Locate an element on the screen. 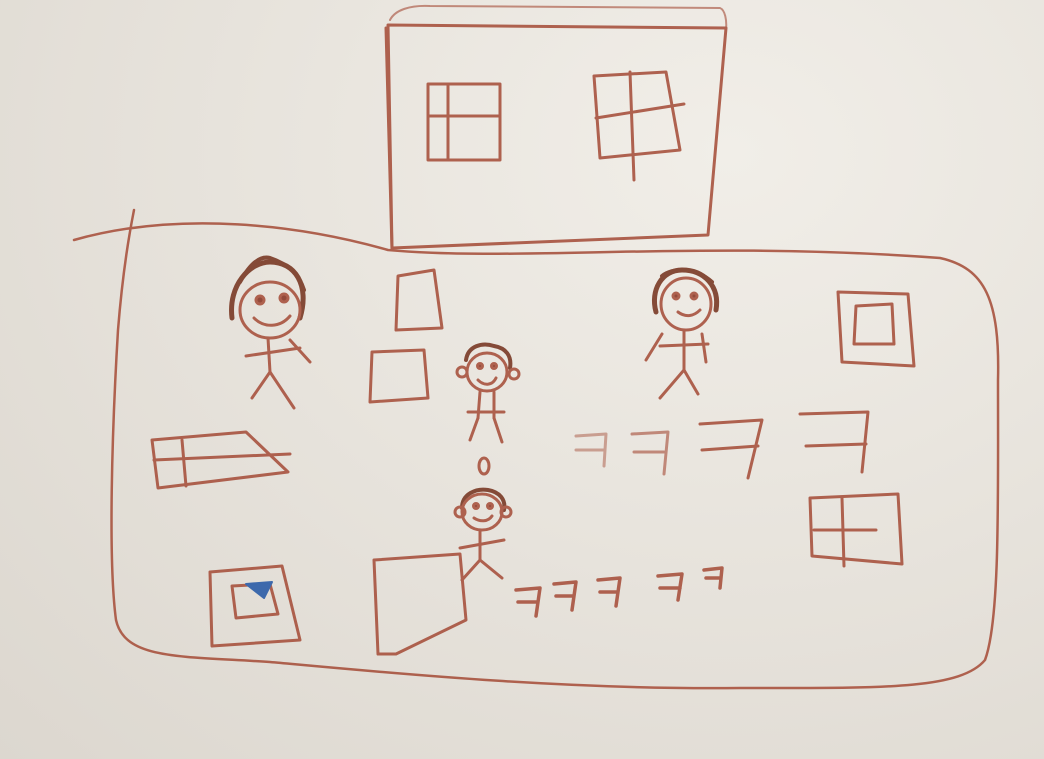  tv-bottom-left is located at coordinates (255, 606).